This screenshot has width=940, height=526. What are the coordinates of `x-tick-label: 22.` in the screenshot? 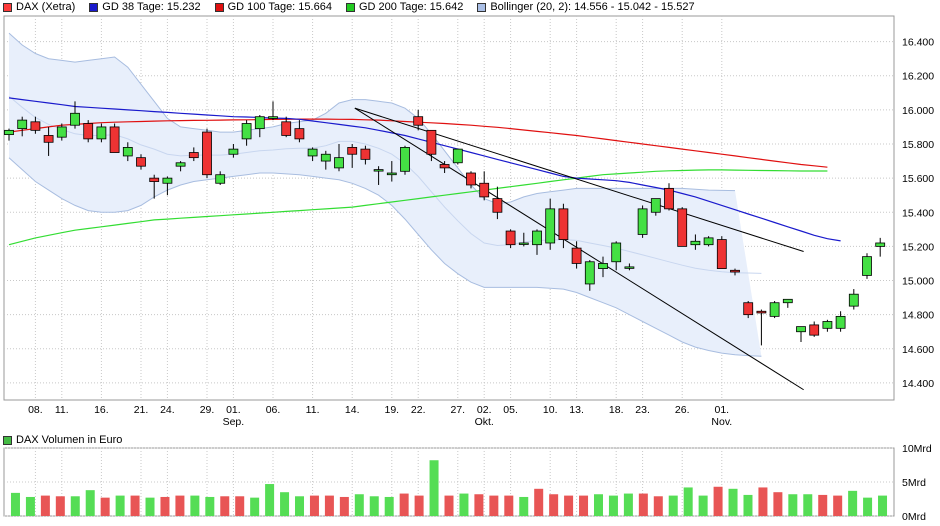 It's located at (418, 410).